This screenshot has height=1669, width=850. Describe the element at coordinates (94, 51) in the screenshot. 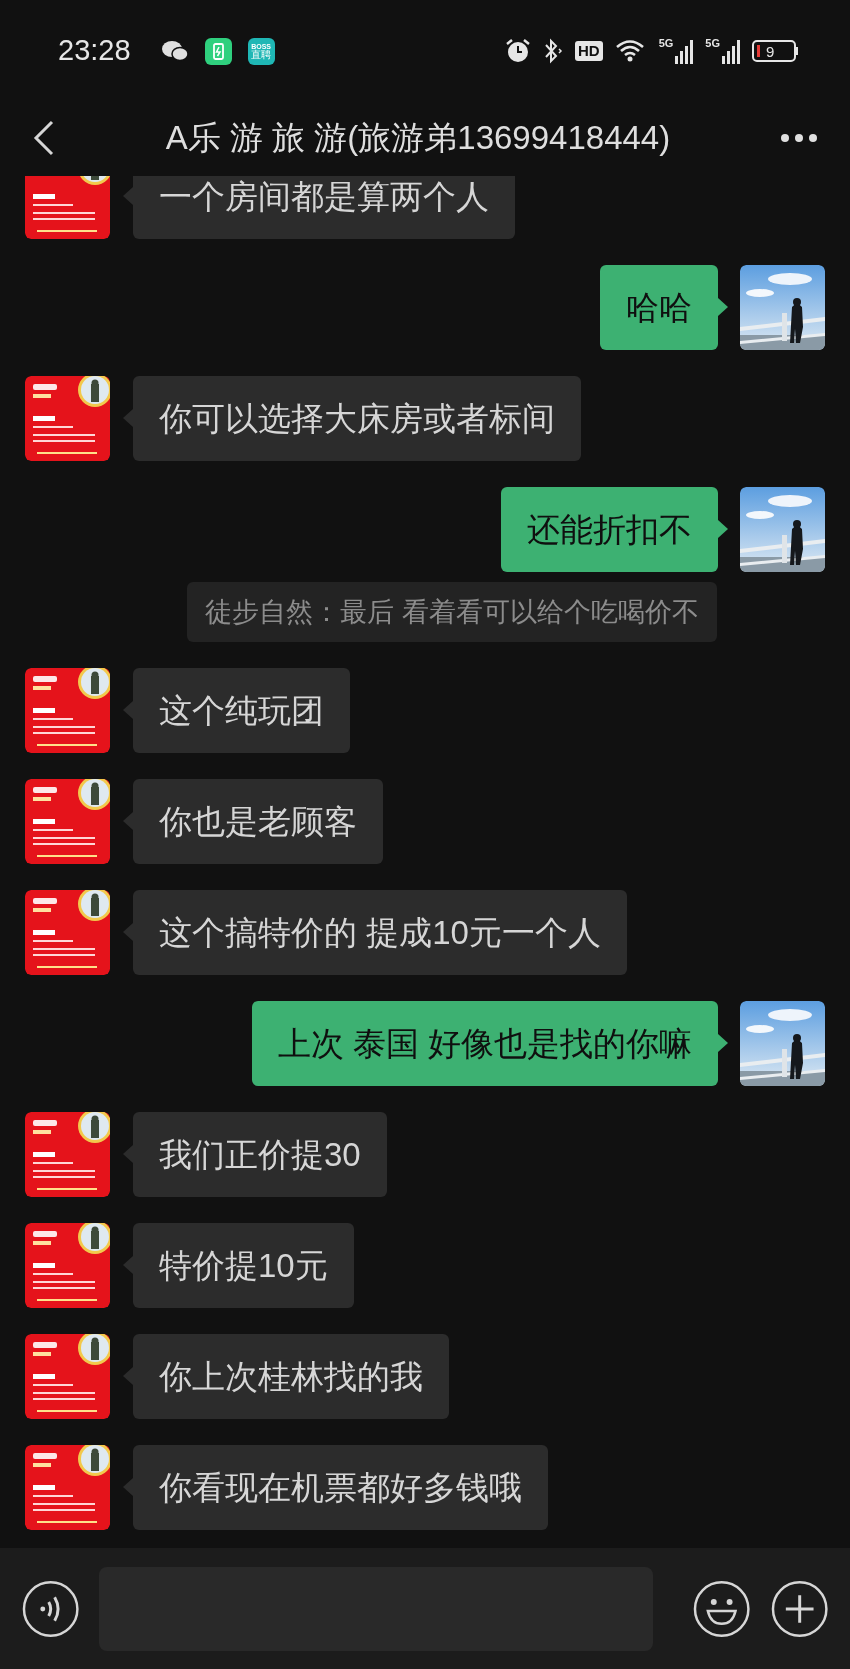

I see `status-time: 23:28` at that location.